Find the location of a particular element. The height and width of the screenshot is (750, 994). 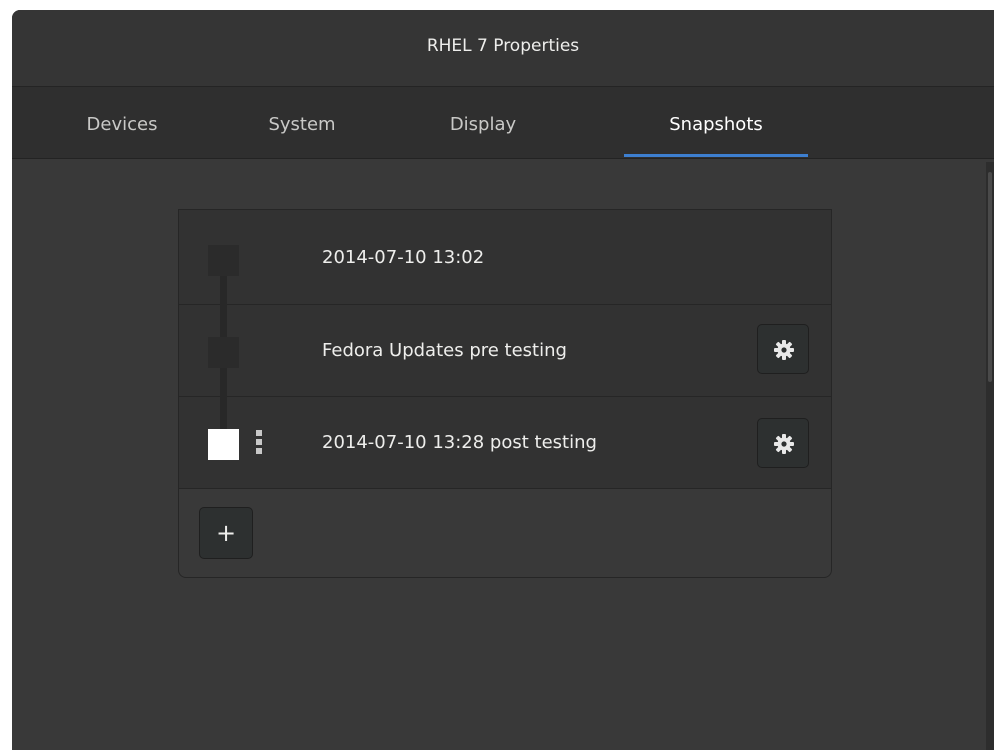

current-snapshot-node is located at coordinates (223, 444).